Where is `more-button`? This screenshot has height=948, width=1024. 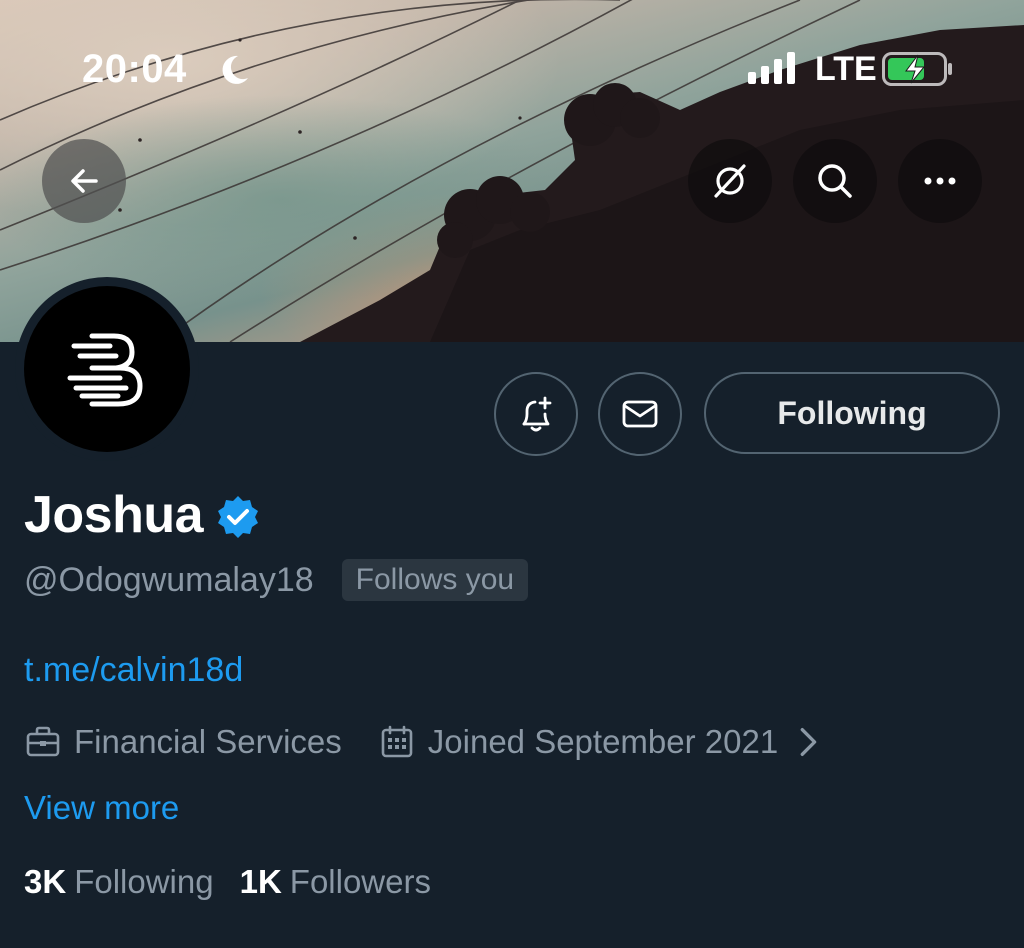
more-button is located at coordinates (940, 181).